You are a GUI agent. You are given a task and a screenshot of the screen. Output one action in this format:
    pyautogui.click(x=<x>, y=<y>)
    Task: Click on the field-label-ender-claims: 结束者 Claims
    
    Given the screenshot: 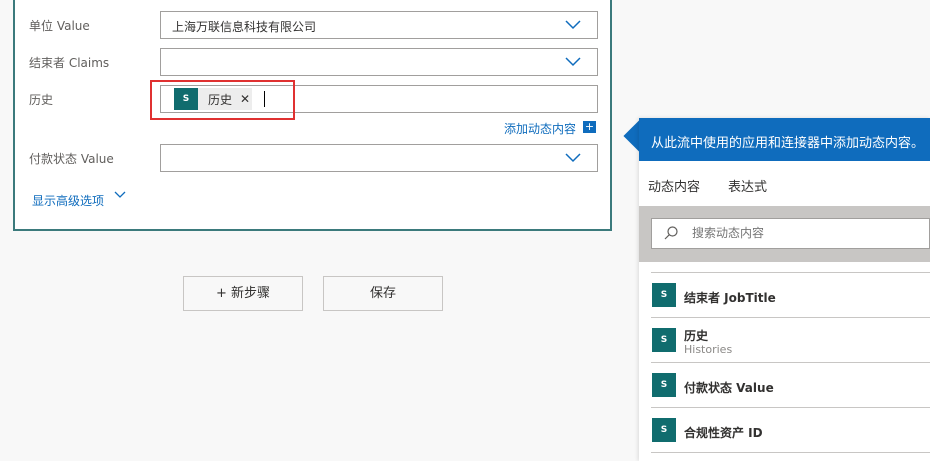 What is the action you would take?
    pyautogui.click(x=69, y=63)
    